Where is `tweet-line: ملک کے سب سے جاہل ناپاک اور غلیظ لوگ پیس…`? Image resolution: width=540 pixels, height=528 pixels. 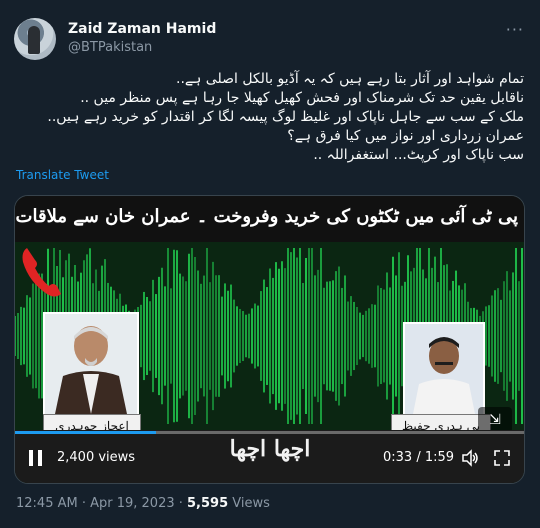
tweet-line: ملک کے سب سے جاہل ناپاک اور غلیظ لوگ پیس… is located at coordinates (285, 117).